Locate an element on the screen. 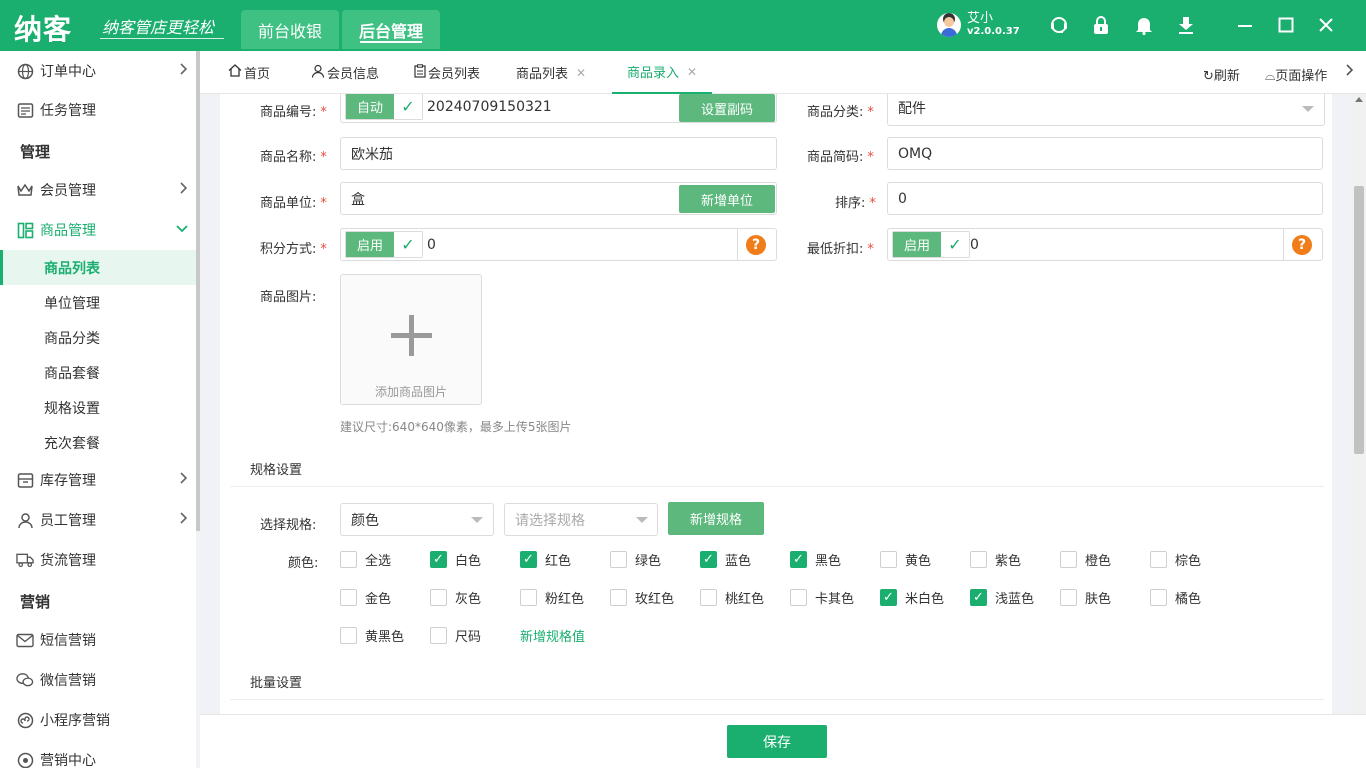 The image size is (1366, 768). sidebar-sub-package: 商品套餐 is located at coordinates (98, 372).